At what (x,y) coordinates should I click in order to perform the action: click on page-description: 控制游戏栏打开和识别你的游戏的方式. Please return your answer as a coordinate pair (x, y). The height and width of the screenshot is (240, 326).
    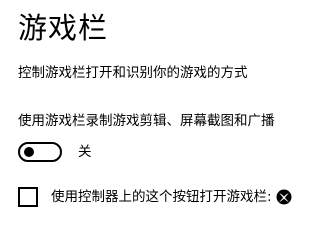
    Looking at the image, I should click on (133, 73).